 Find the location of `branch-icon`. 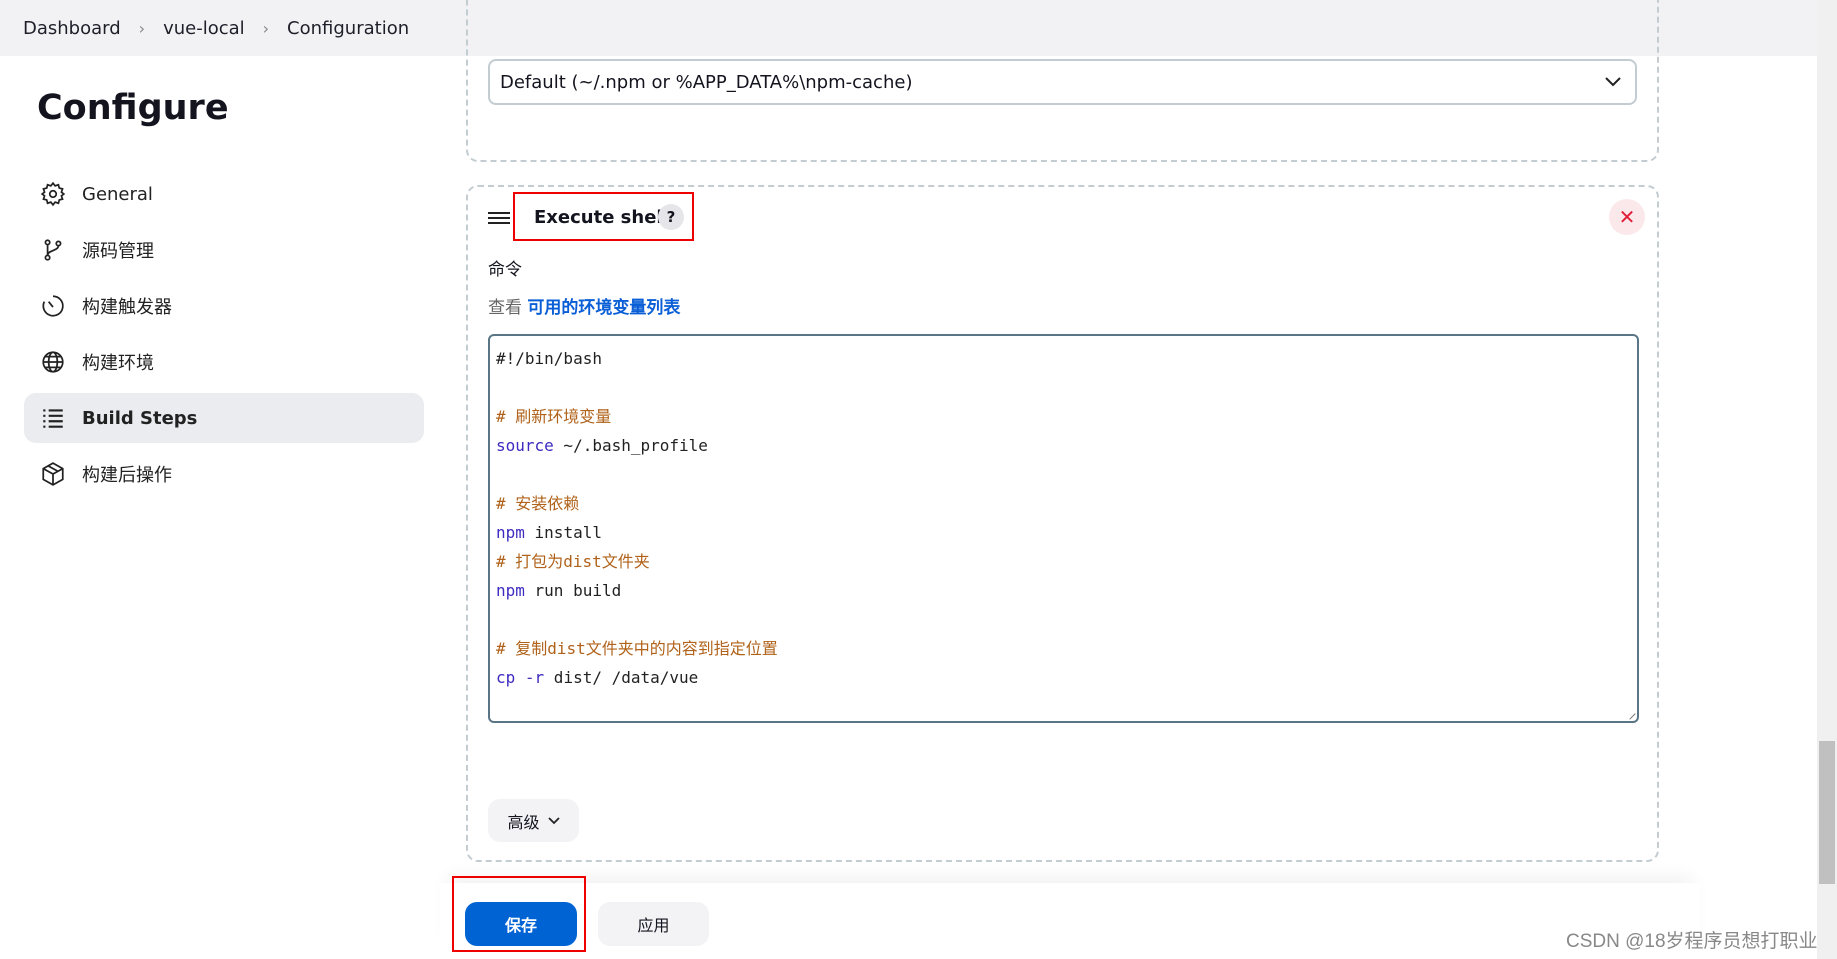

branch-icon is located at coordinates (53, 250).